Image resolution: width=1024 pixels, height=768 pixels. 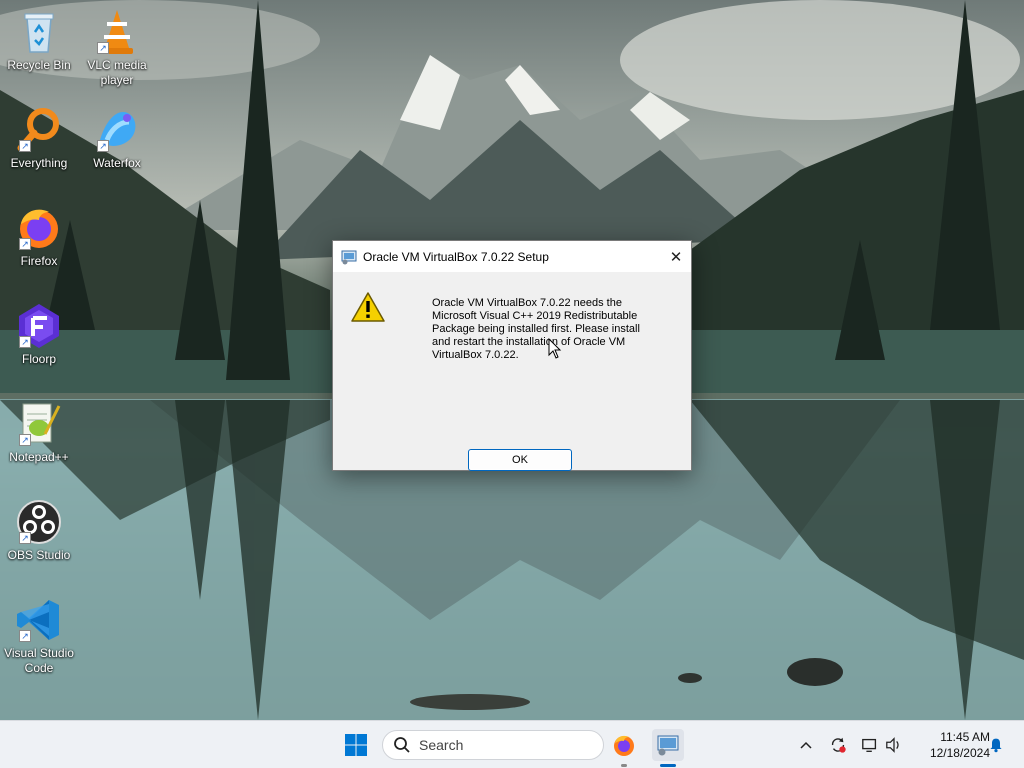 What do you see at coordinates (624, 765) in the screenshot?
I see `running-indicator` at bounding box center [624, 765].